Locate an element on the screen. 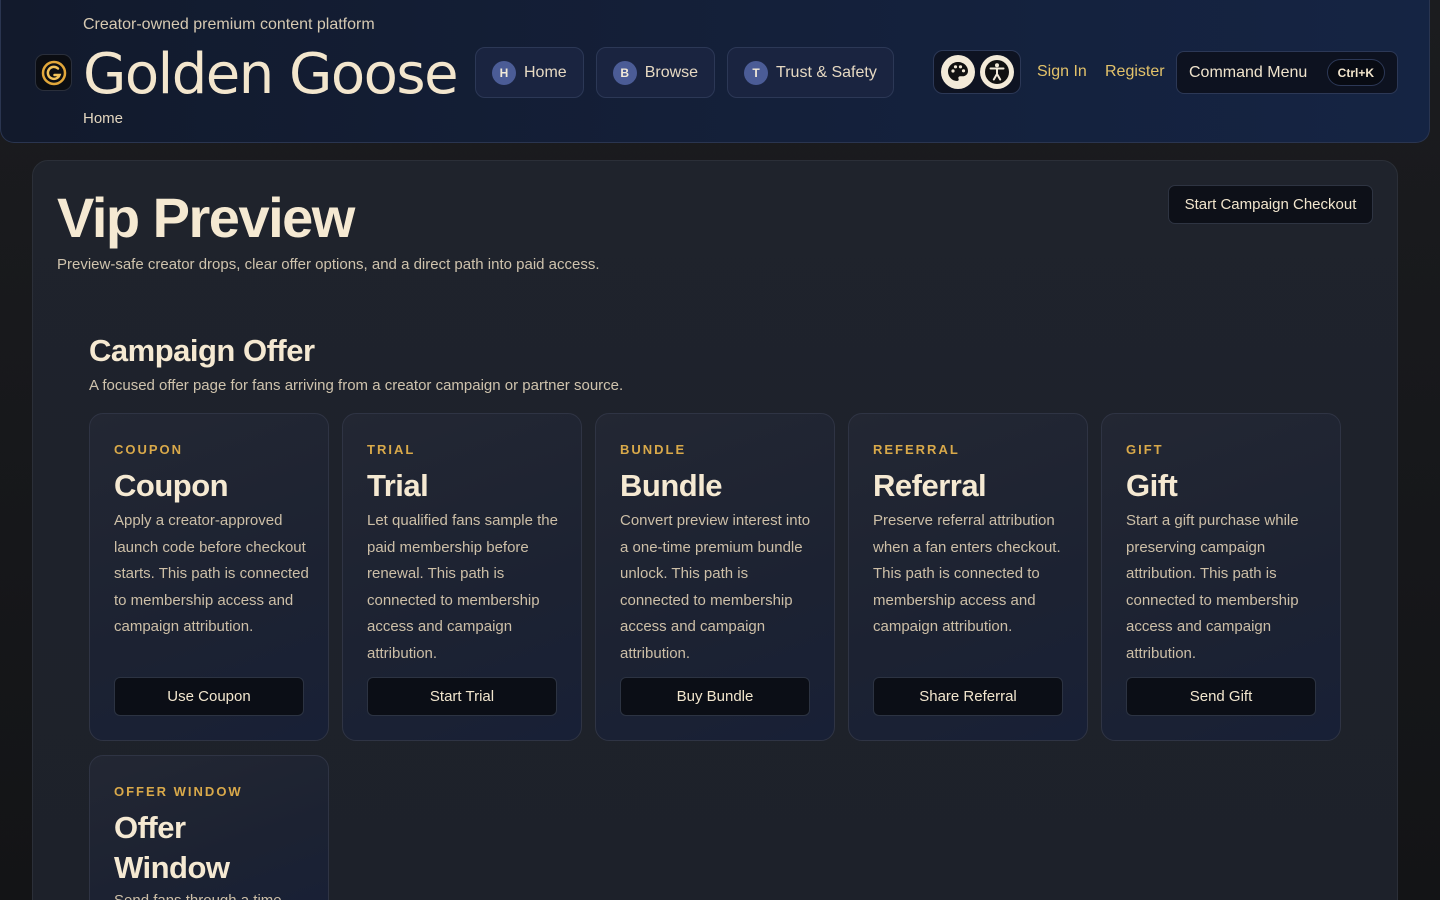 The width and height of the screenshot is (1440, 900). nav-trust-safety: T Trust & Safety is located at coordinates (810, 72).